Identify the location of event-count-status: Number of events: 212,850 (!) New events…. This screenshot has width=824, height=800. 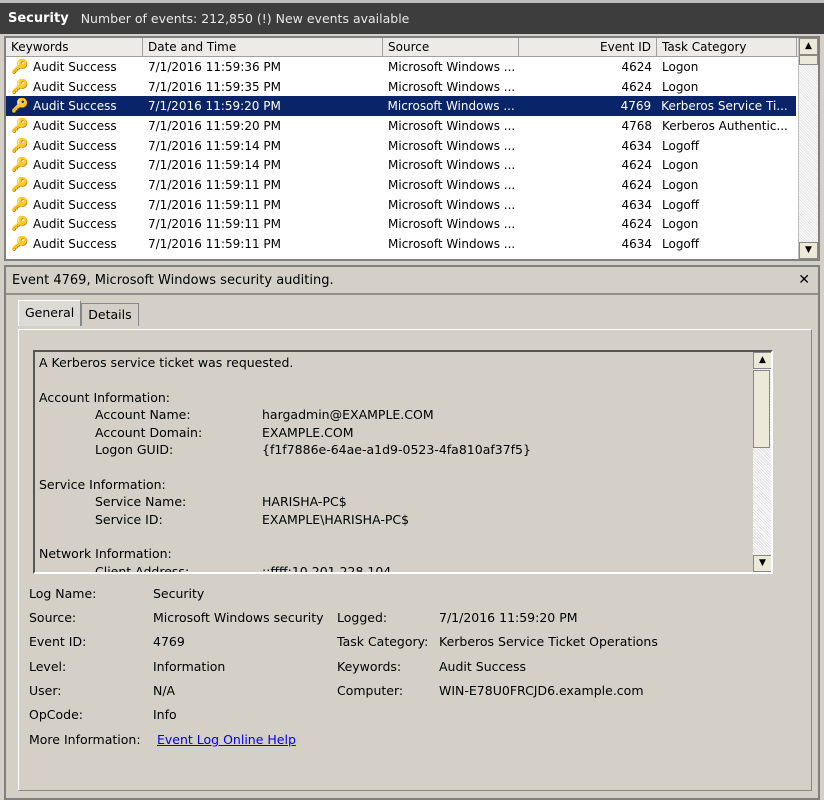
(245, 18).